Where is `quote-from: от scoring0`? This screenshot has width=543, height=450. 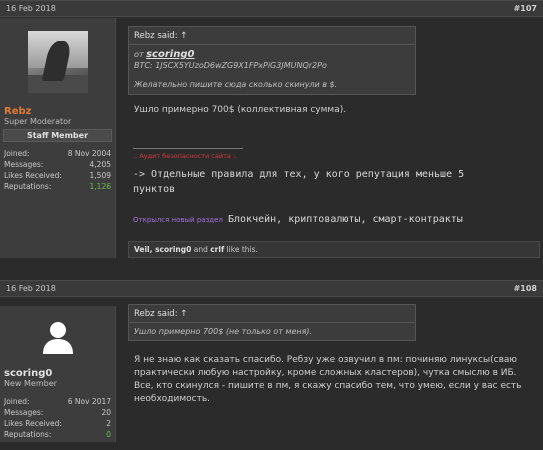 quote-from: от scoring0 is located at coordinates (272, 54).